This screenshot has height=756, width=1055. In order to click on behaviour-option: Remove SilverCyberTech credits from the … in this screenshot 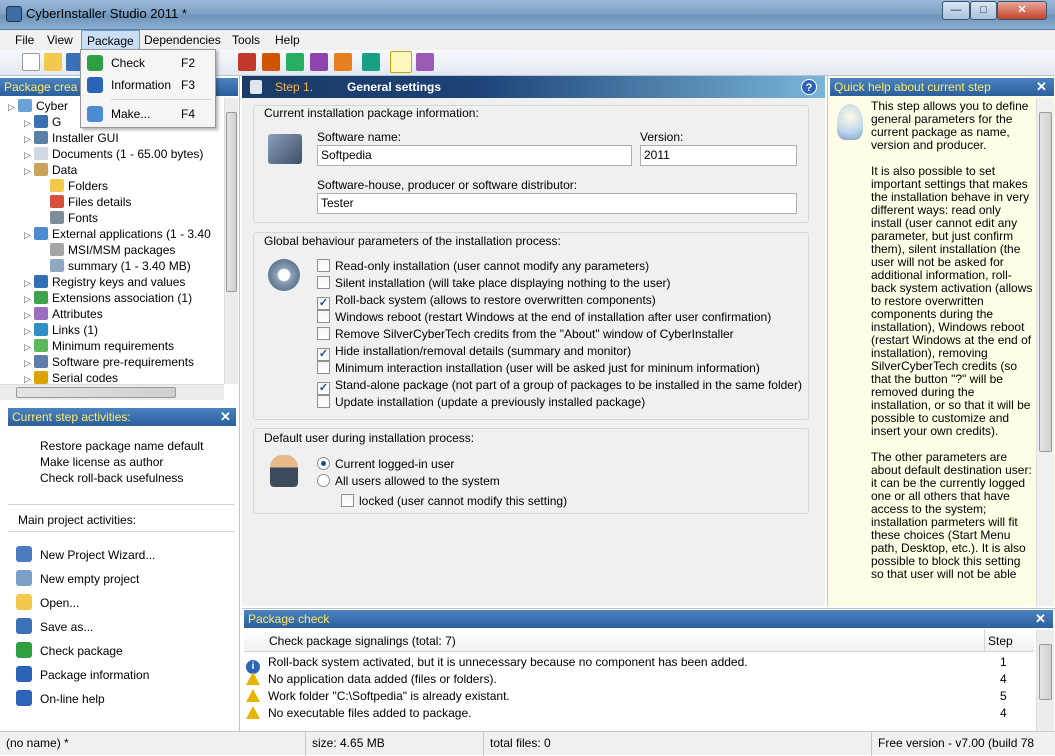, I will do `click(562, 334)`.